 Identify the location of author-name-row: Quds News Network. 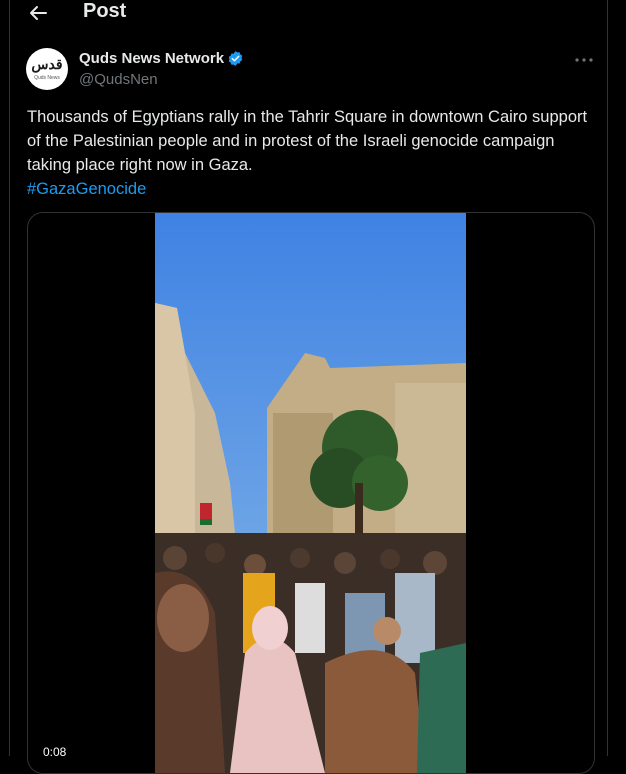
(161, 58).